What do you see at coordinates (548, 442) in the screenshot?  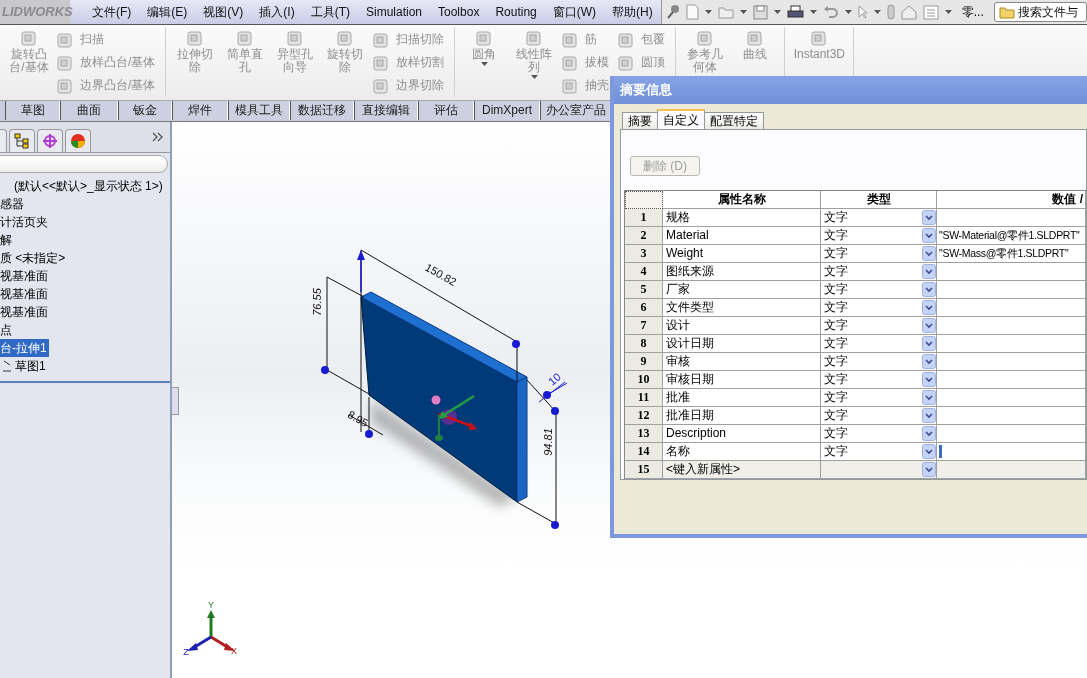 I see `dimension-label: 94.81` at bounding box center [548, 442].